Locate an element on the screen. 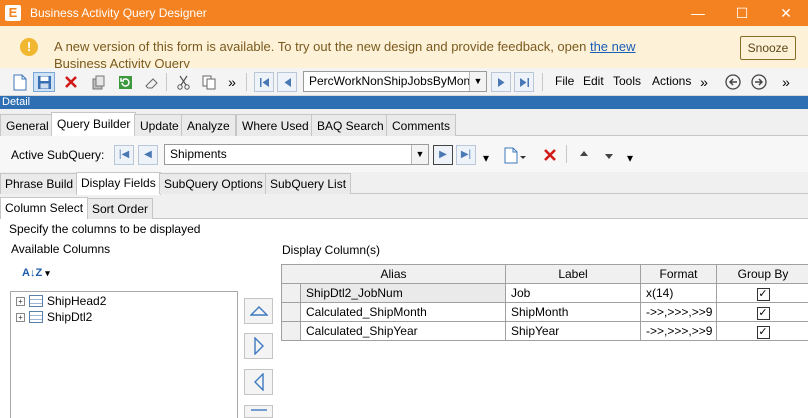 The height and width of the screenshot is (418, 808). new-design-link-continued: Business Activity Query is located at coordinates (122, 62).